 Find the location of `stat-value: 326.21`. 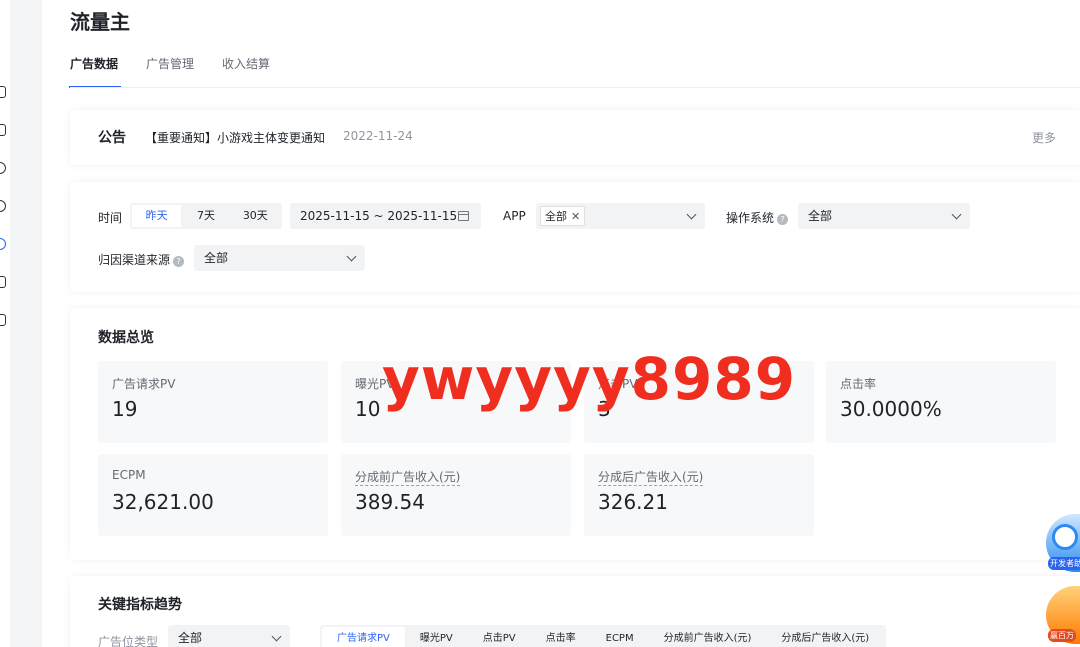

stat-value: 326.21 is located at coordinates (633, 502).